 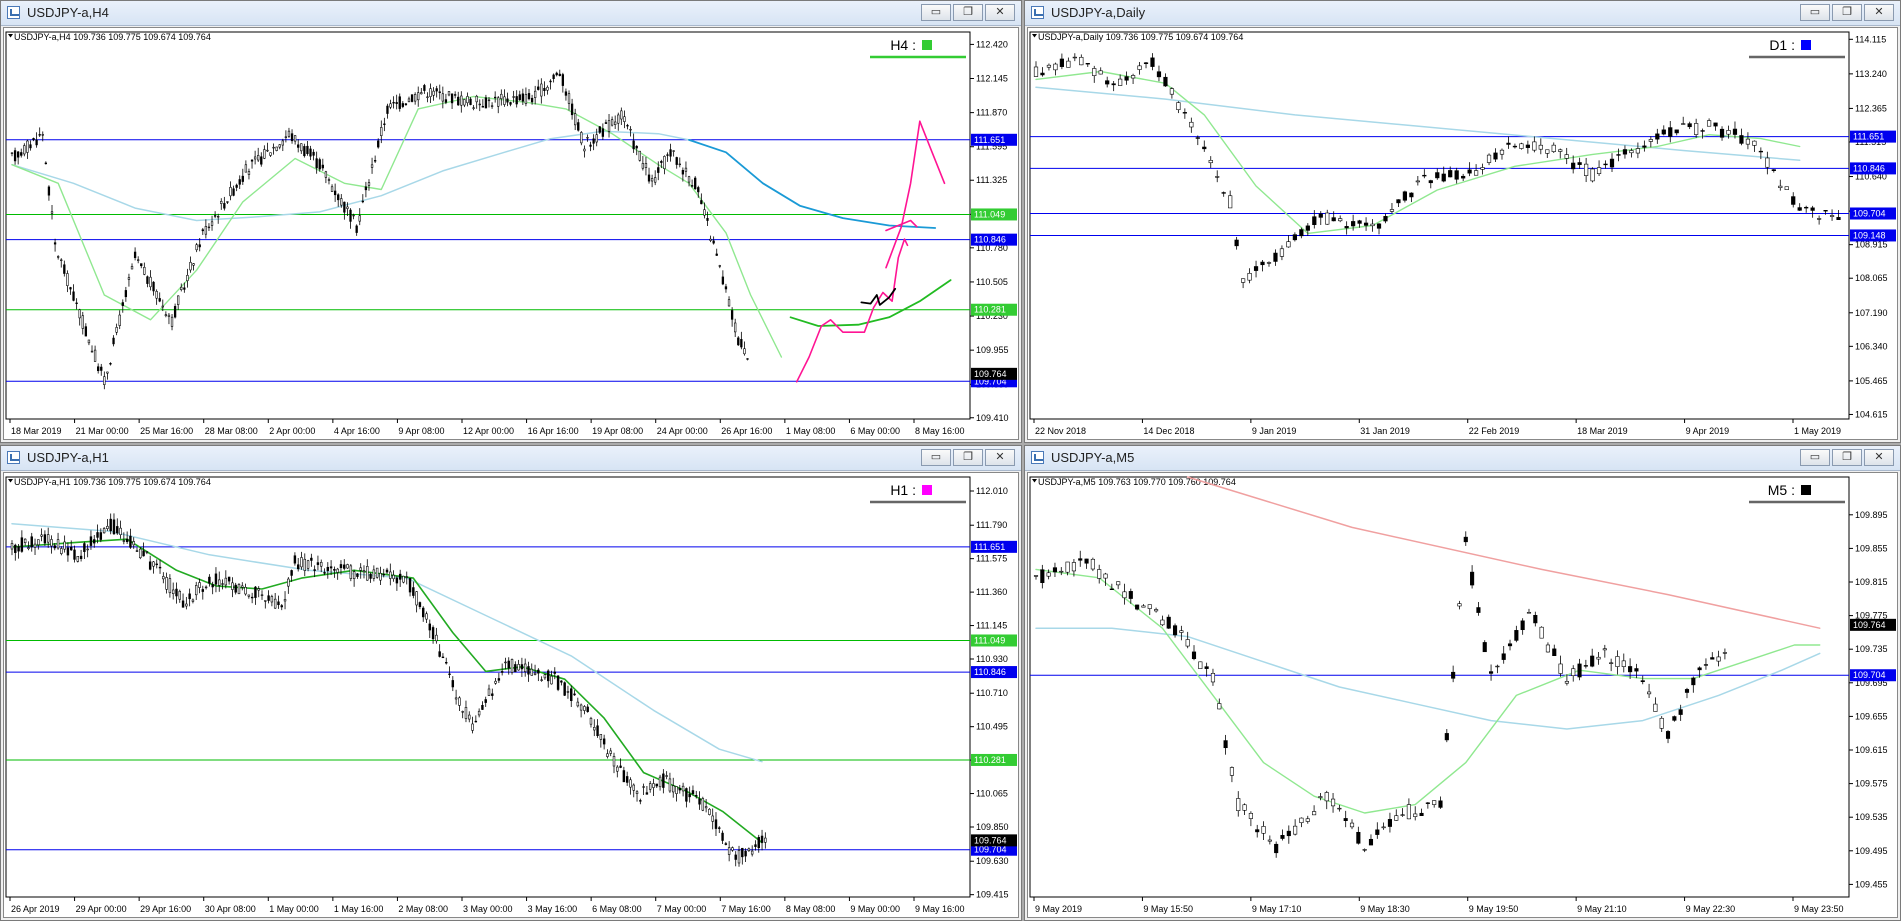 I want to click on x-tick-label: 9 May 23:50, so click(x=1819, y=909).